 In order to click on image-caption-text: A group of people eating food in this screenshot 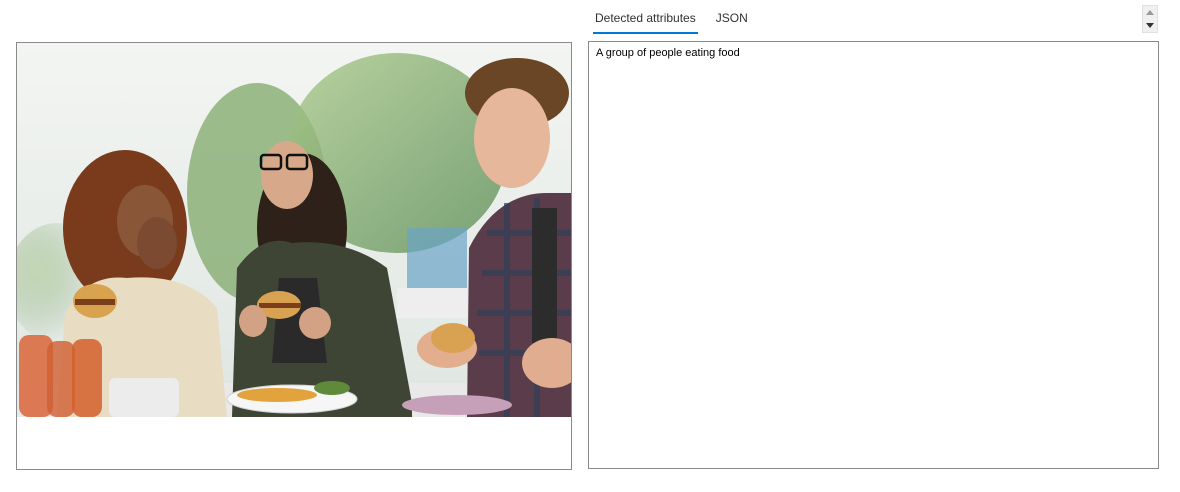, I will do `click(668, 53)`.